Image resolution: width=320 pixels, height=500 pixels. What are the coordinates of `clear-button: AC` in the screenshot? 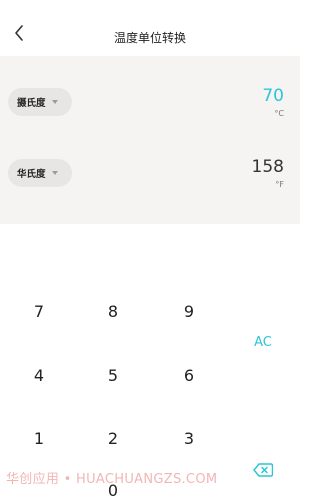 It's located at (263, 342).